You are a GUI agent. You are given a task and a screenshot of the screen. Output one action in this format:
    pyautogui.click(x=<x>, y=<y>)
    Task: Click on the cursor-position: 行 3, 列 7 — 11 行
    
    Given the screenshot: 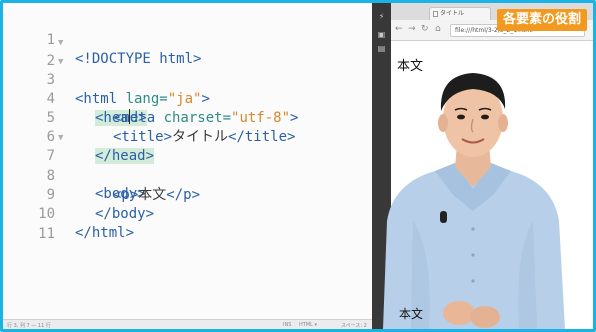 What is the action you would take?
    pyautogui.click(x=29, y=326)
    